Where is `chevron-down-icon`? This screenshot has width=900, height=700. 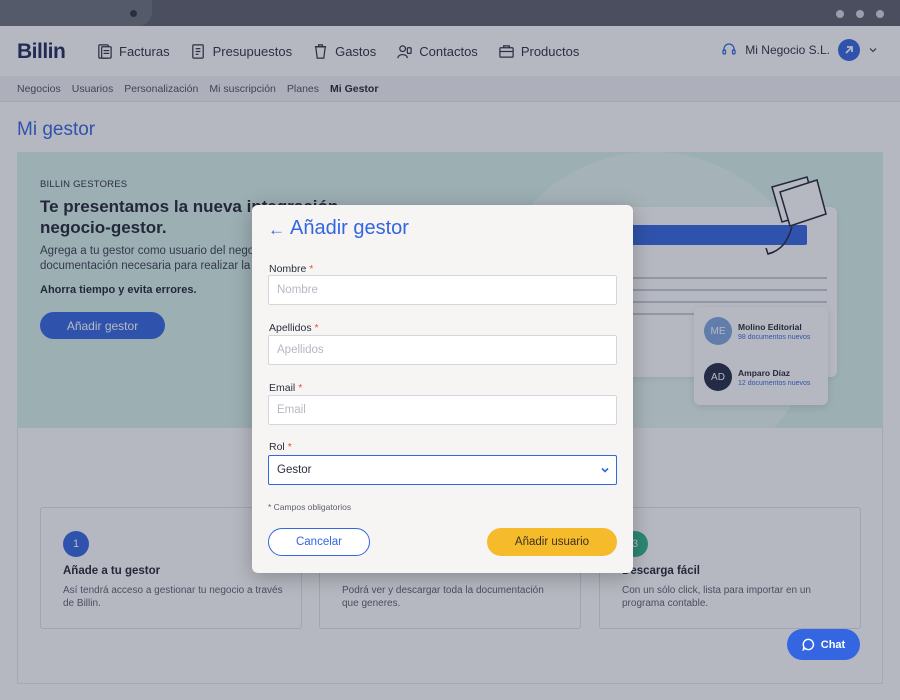 chevron-down-icon is located at coordinates (605, 470).